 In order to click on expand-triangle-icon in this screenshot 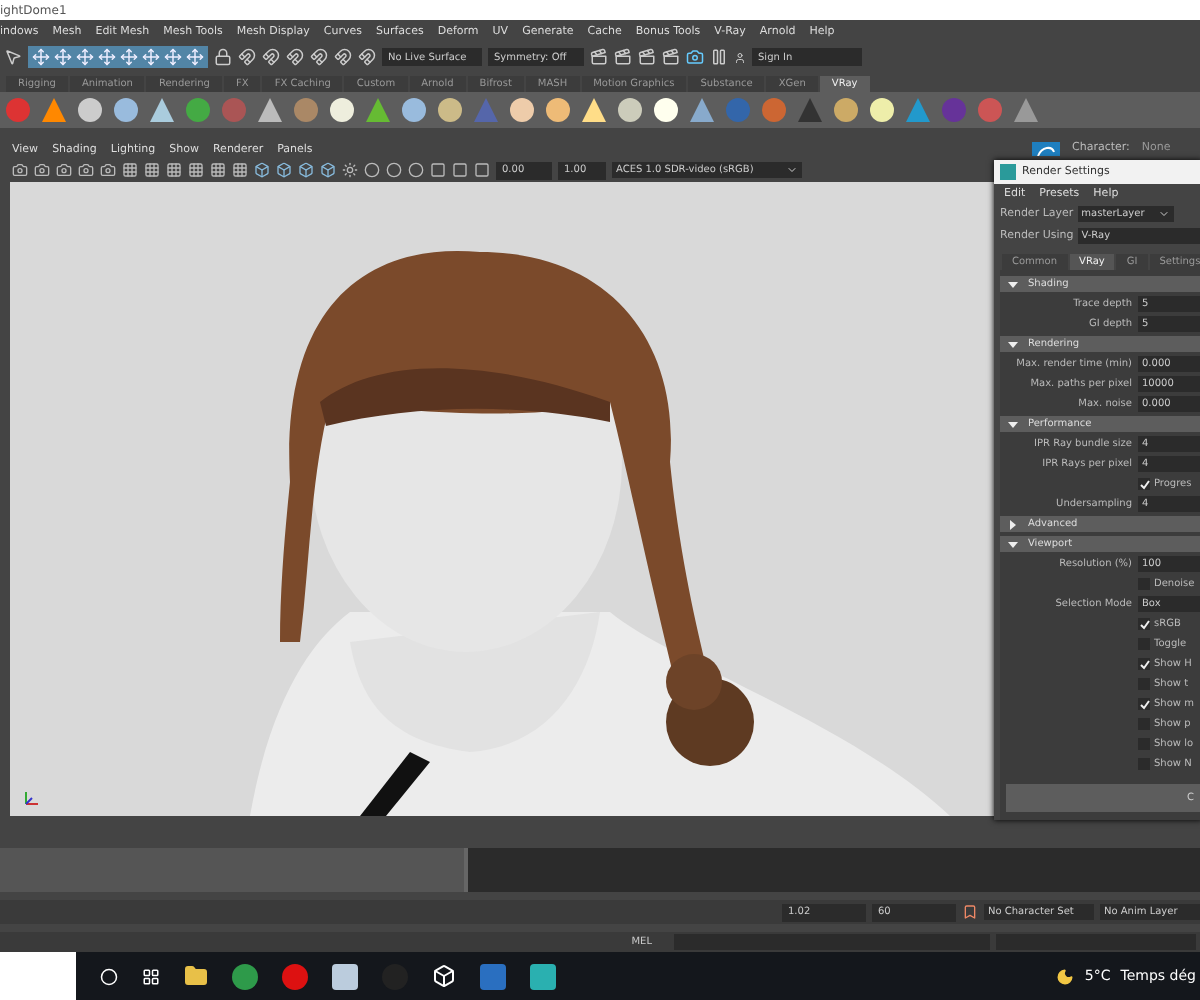, I will do `click(1013, 524)`.